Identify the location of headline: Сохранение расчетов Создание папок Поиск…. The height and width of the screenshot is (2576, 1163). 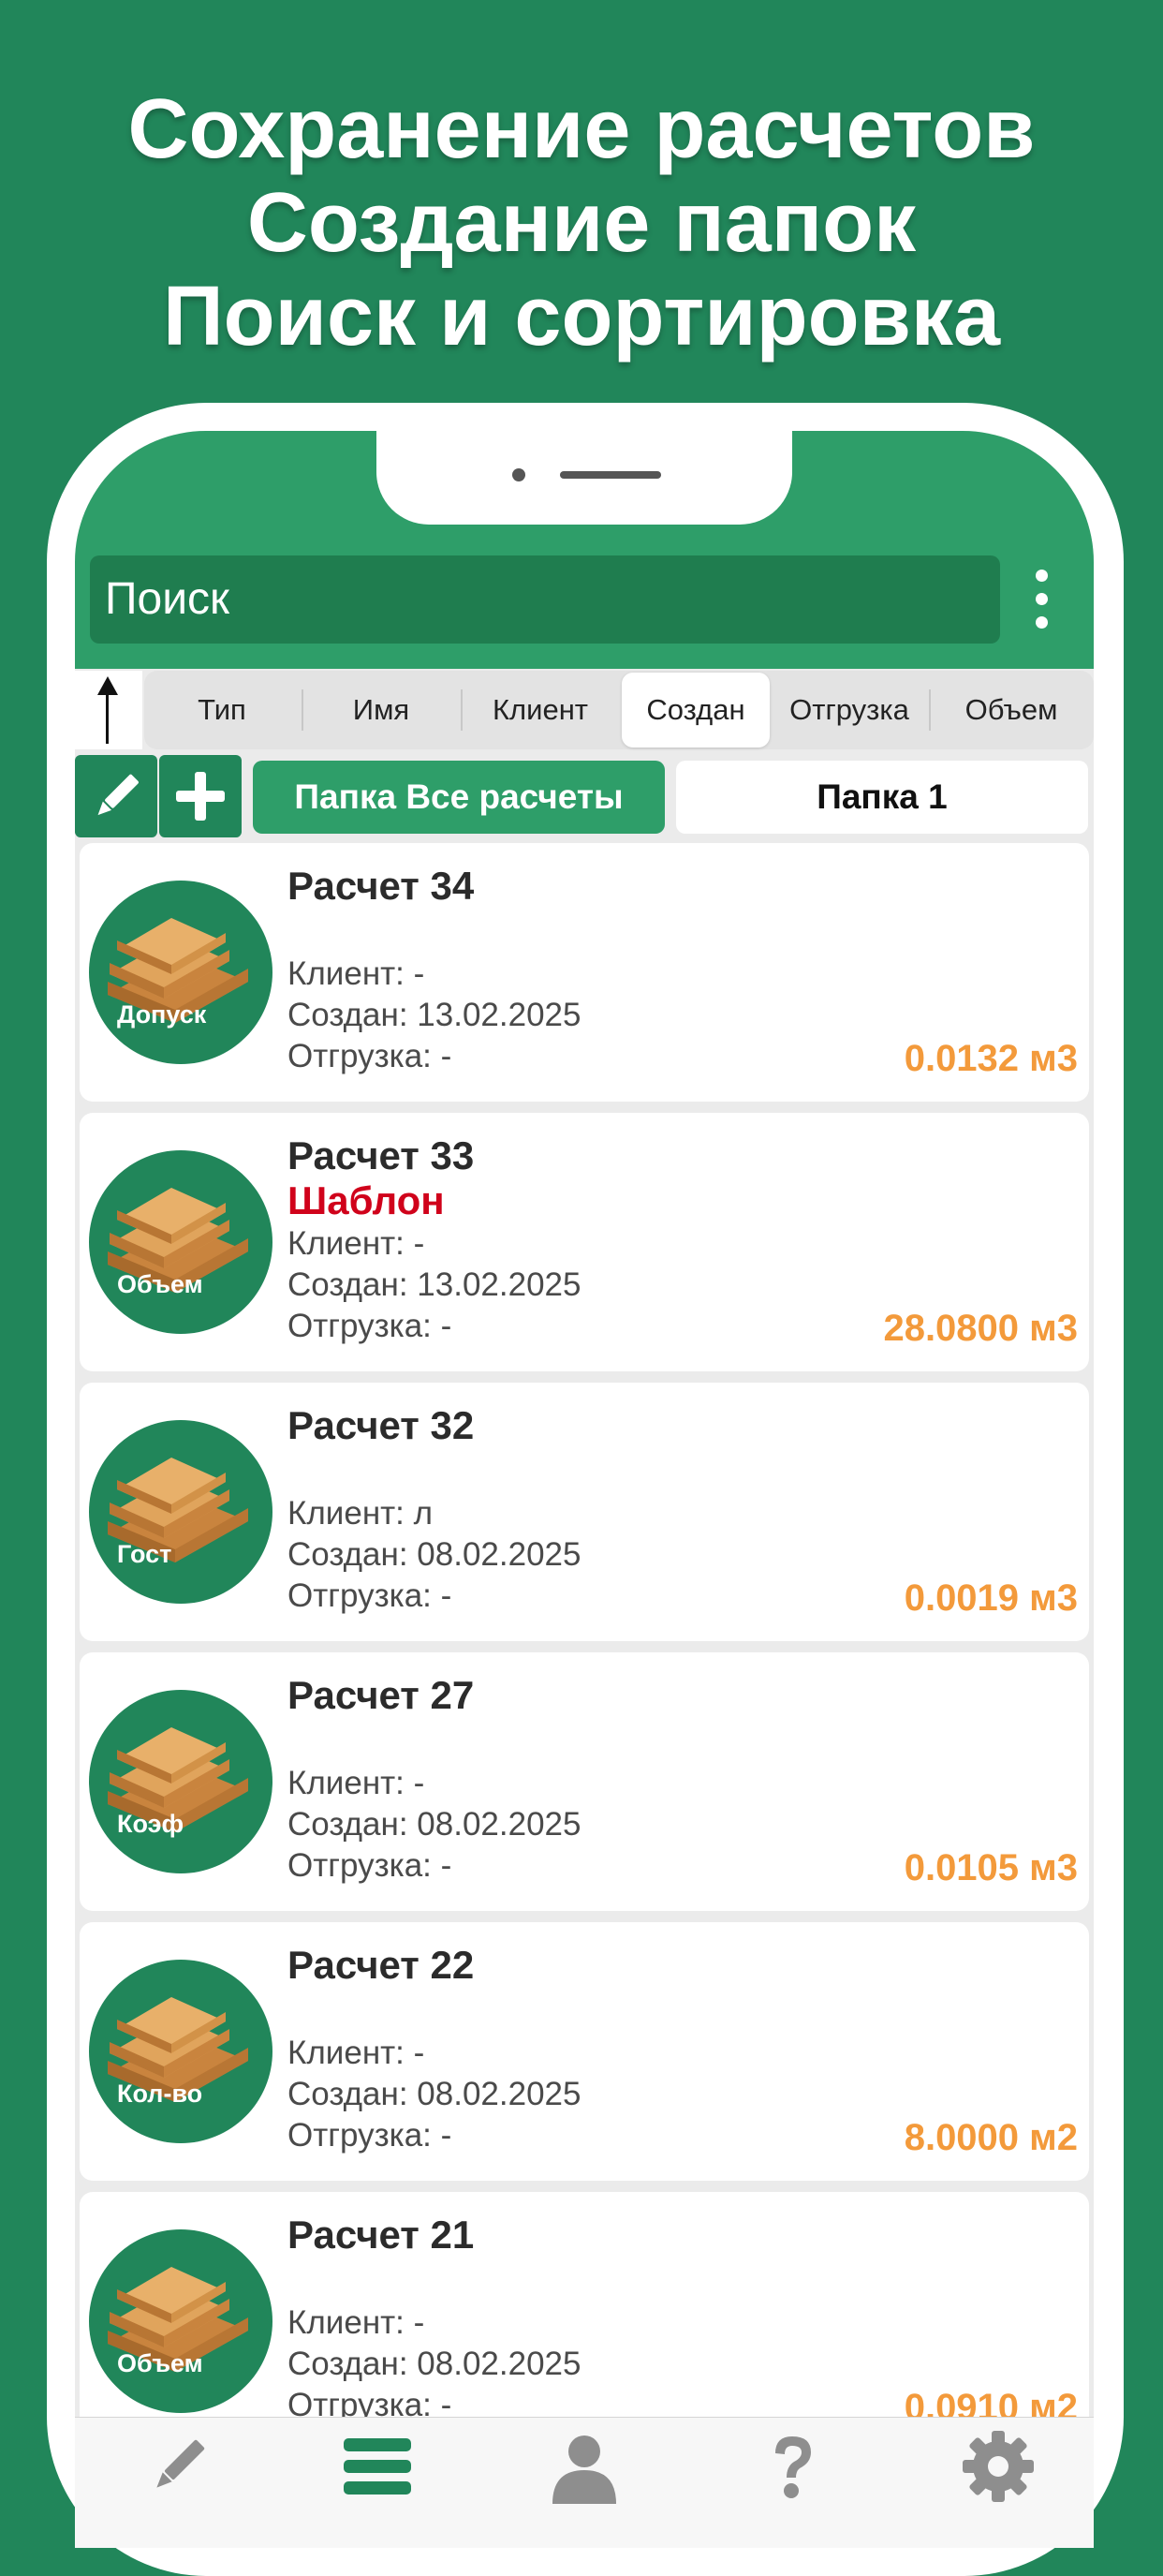
(581, 222).